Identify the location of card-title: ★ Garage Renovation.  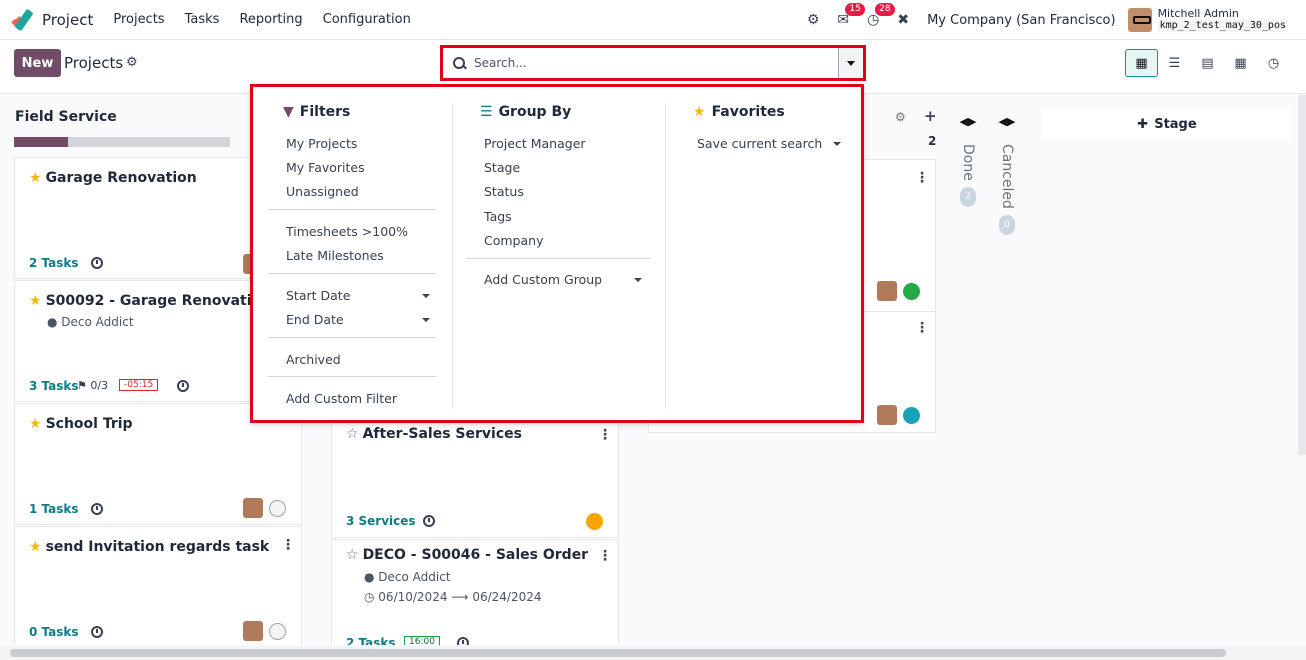
(113, 178).